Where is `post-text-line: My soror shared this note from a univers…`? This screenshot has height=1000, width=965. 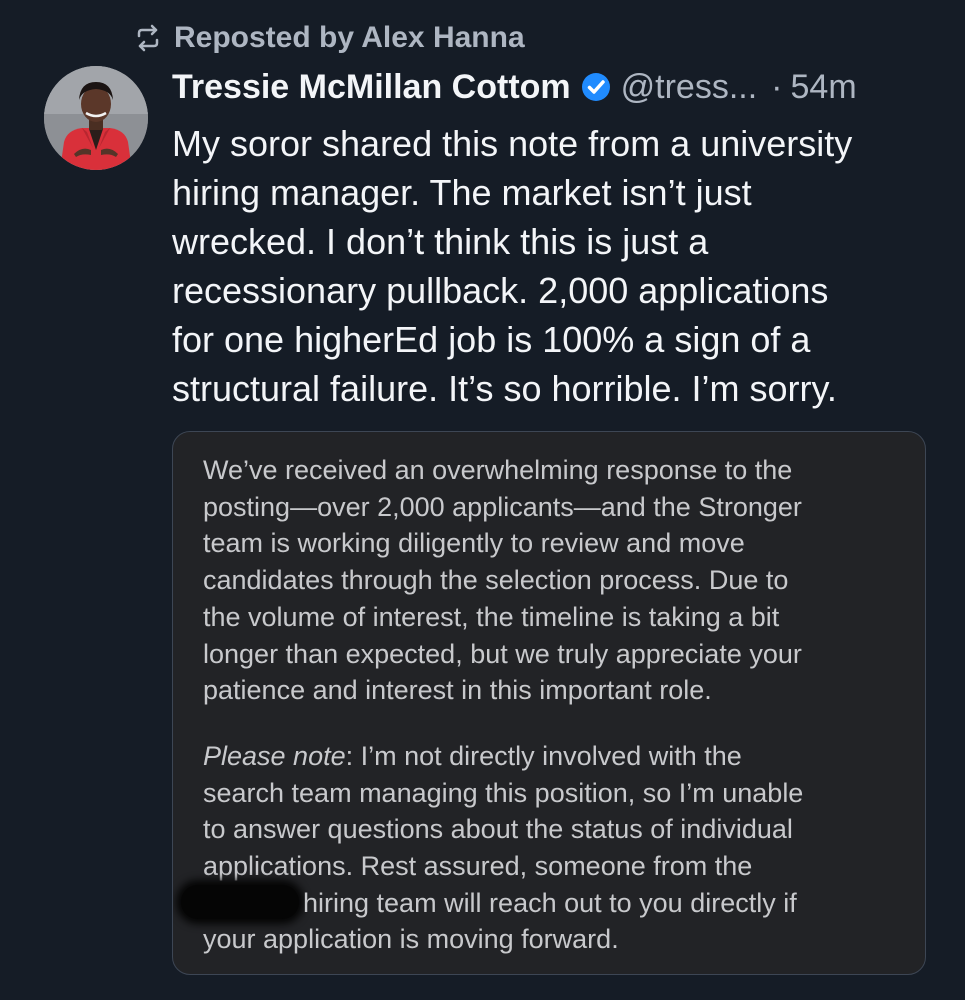
post-text-line: My soror shared this note from a univers… is located at coordinates (512, 143).